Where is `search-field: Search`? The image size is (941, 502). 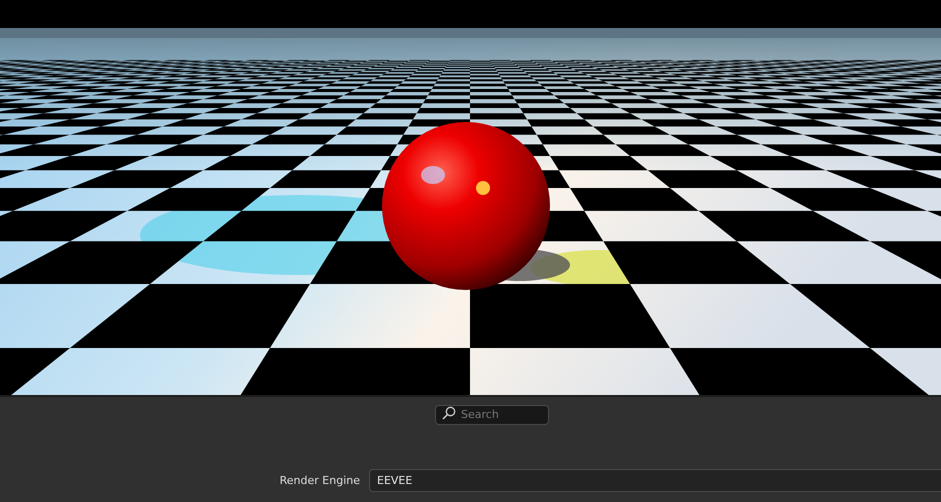 search-field: Search is located at coordinates (492, 414).